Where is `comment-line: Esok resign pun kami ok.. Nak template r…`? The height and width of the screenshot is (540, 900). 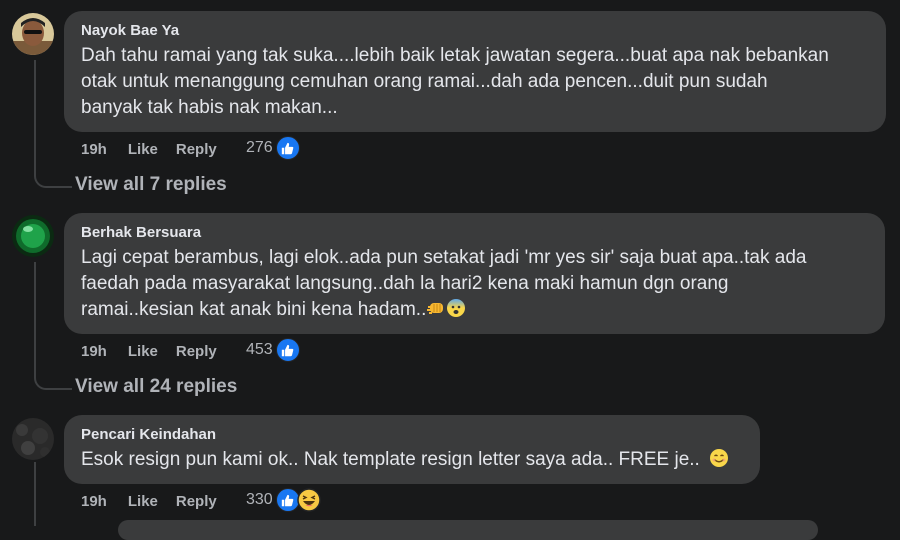 comment-line: Esok resign pun kami ok.. Nak template r… is located at coordinates (390, 459).